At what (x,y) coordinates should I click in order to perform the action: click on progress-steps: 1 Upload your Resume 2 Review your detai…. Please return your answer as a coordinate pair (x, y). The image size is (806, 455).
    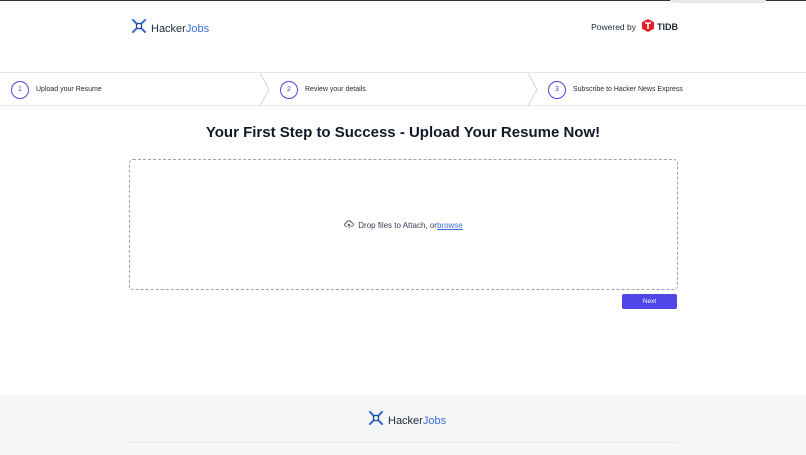
    Looking at the image, I should click on (403, 89).